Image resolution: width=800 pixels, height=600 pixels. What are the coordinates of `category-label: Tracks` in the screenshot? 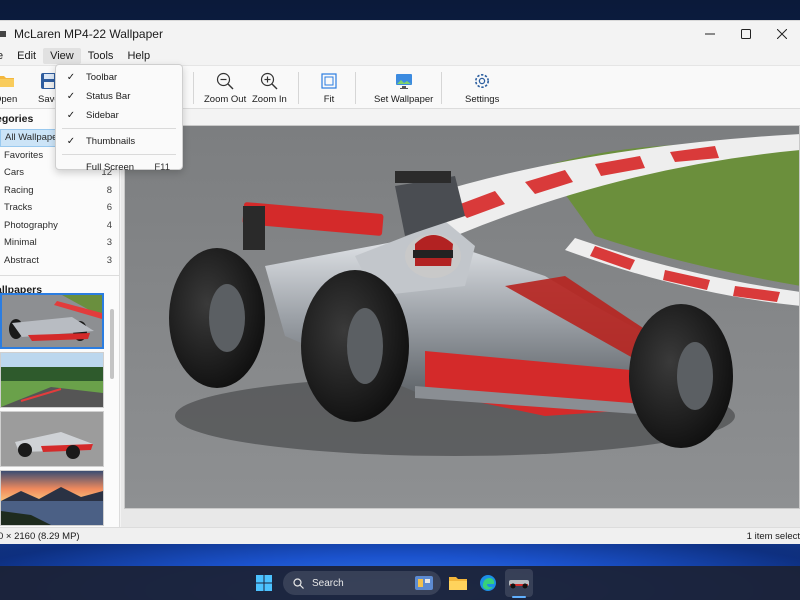 It's located at (18, 208).